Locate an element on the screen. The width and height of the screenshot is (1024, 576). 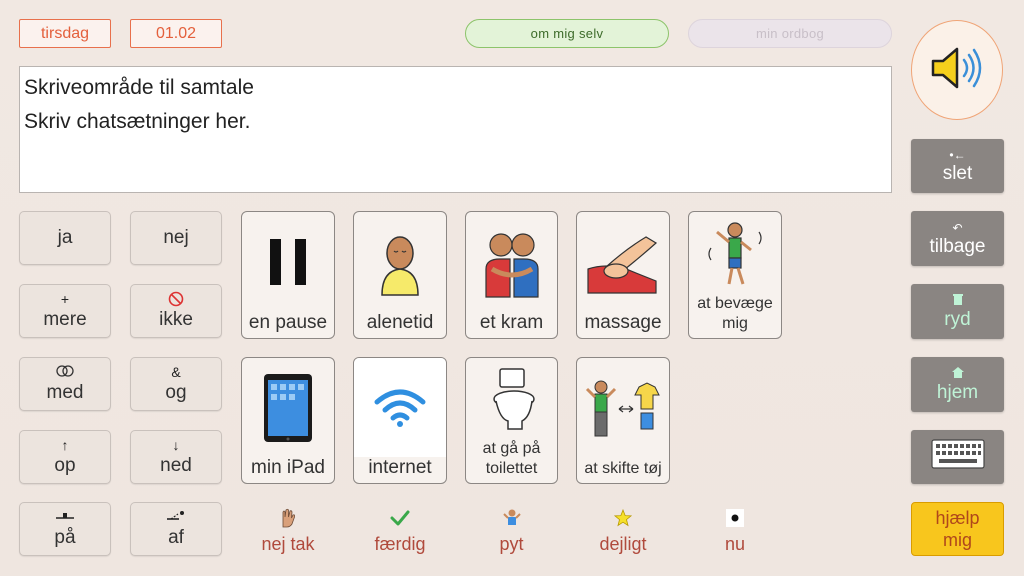
help-label-line2: mig is located at coordinates (957, 540).